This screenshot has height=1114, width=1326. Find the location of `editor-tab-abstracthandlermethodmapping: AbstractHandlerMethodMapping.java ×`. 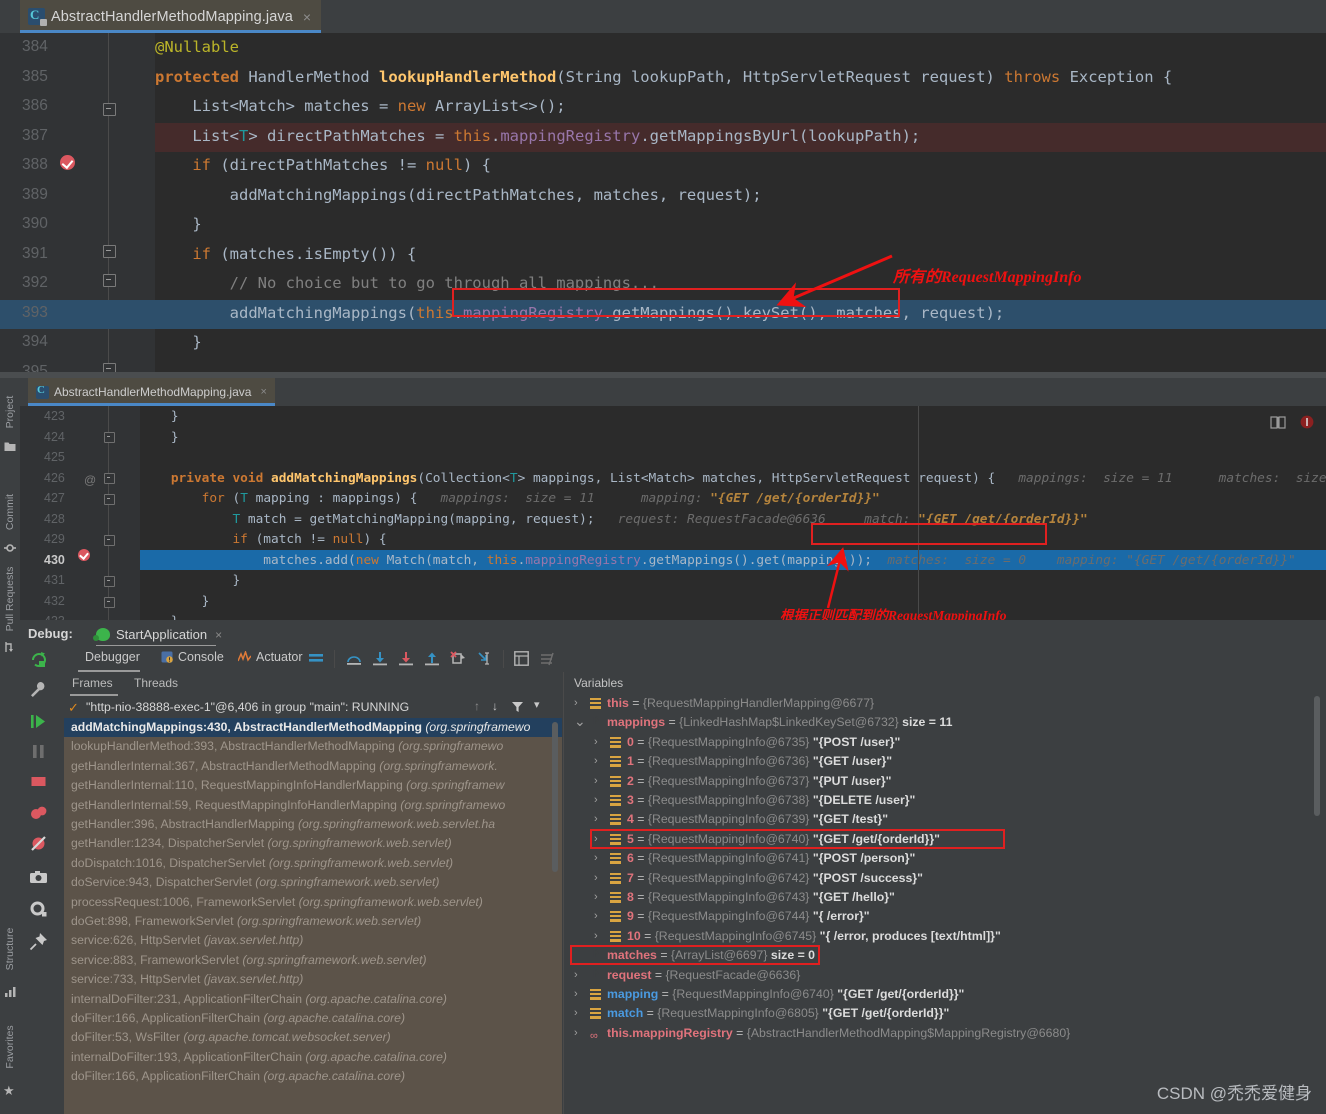

editor-tab-abstracthandlermethodmapping: AbstractHandlerMethodMapping.java × is located at coordinates (171, 16).